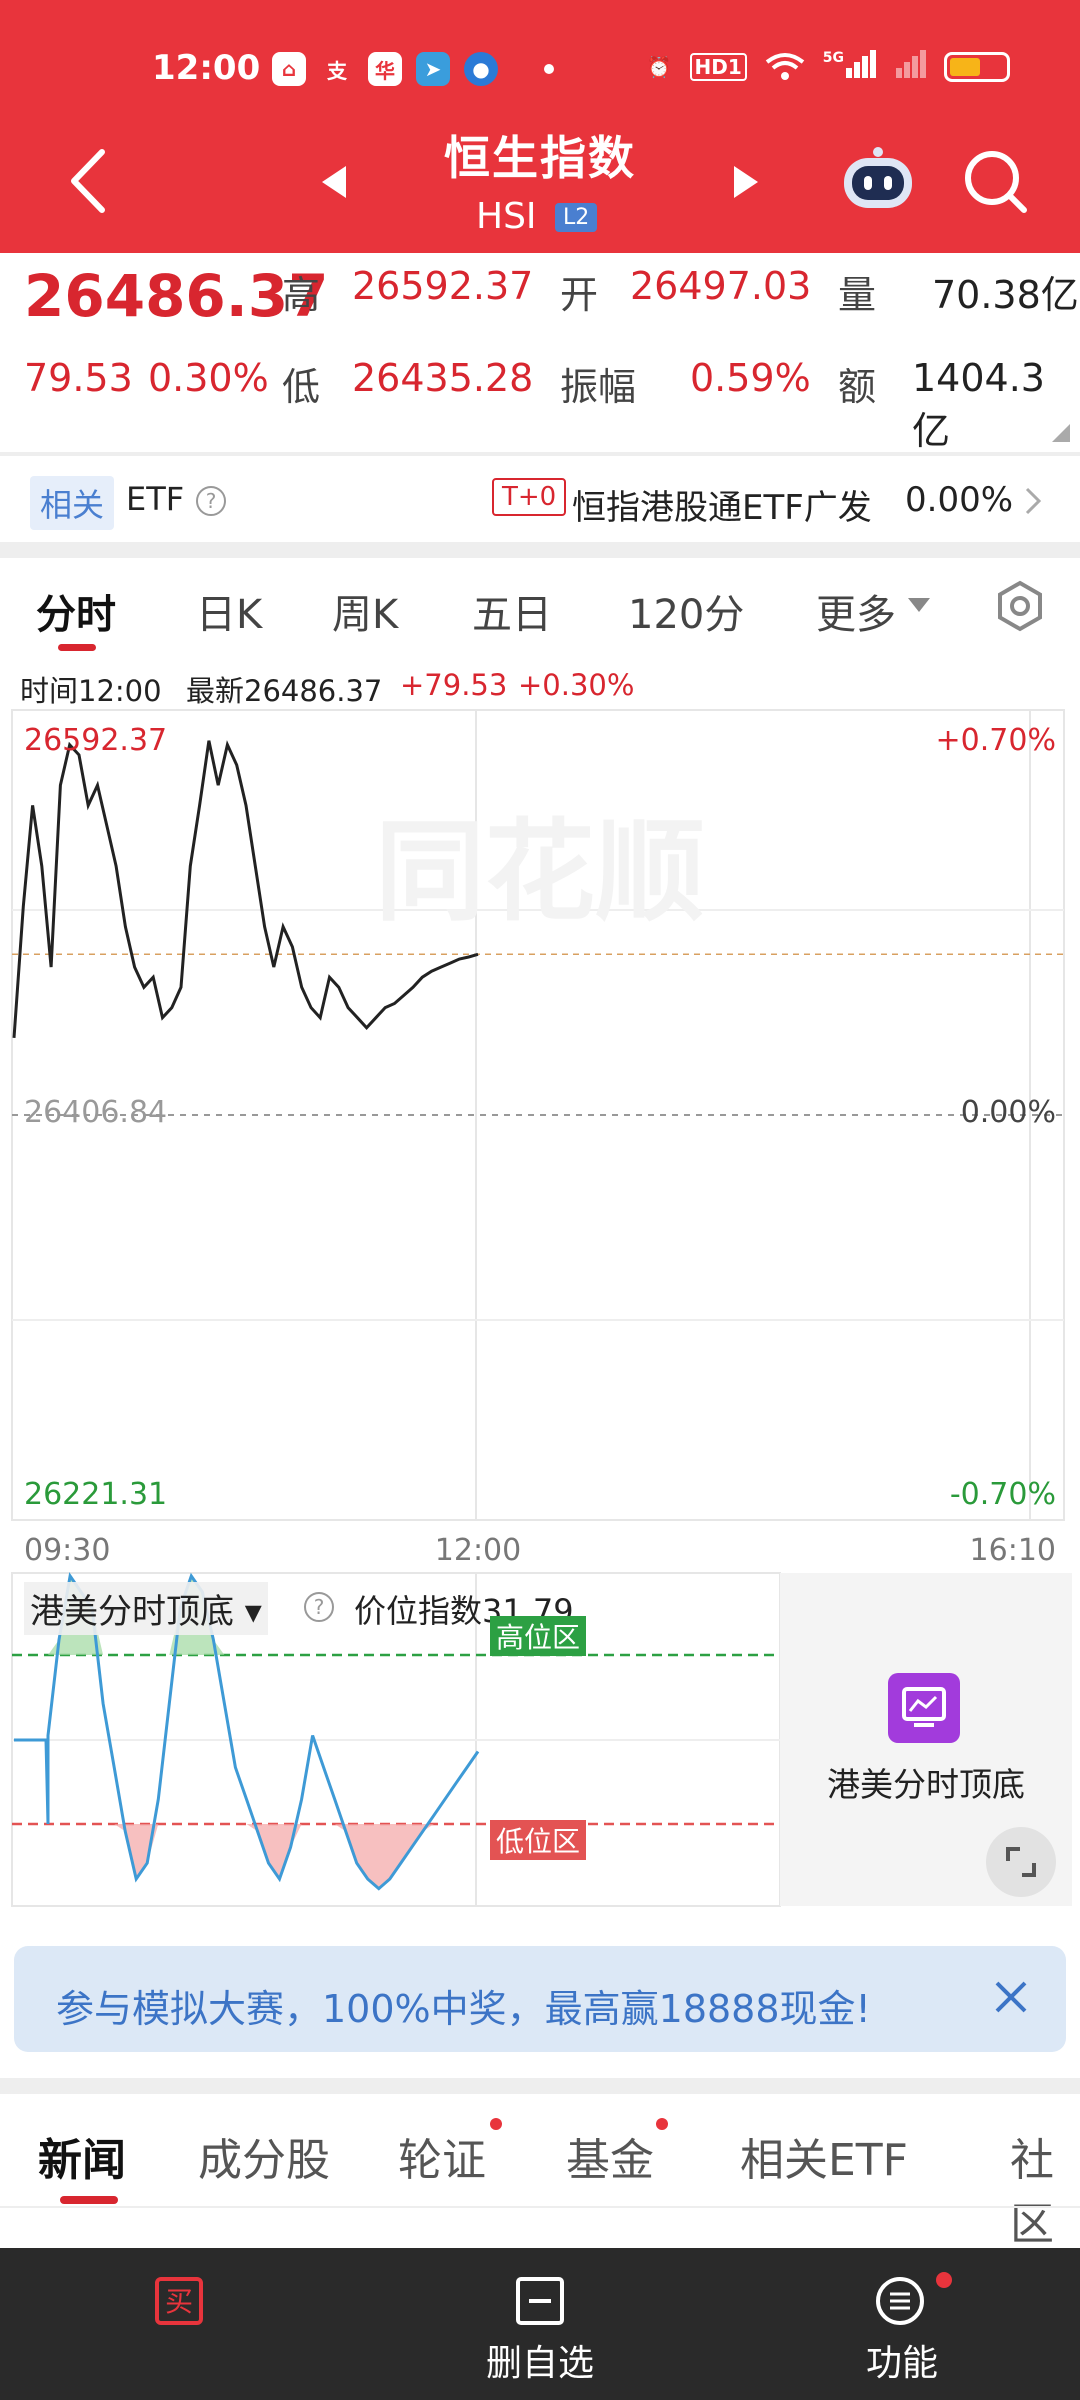  What do you see at coordinates (910, 66) in the screenshot?
I see `signal-icon` at bounding box center [910, 66].